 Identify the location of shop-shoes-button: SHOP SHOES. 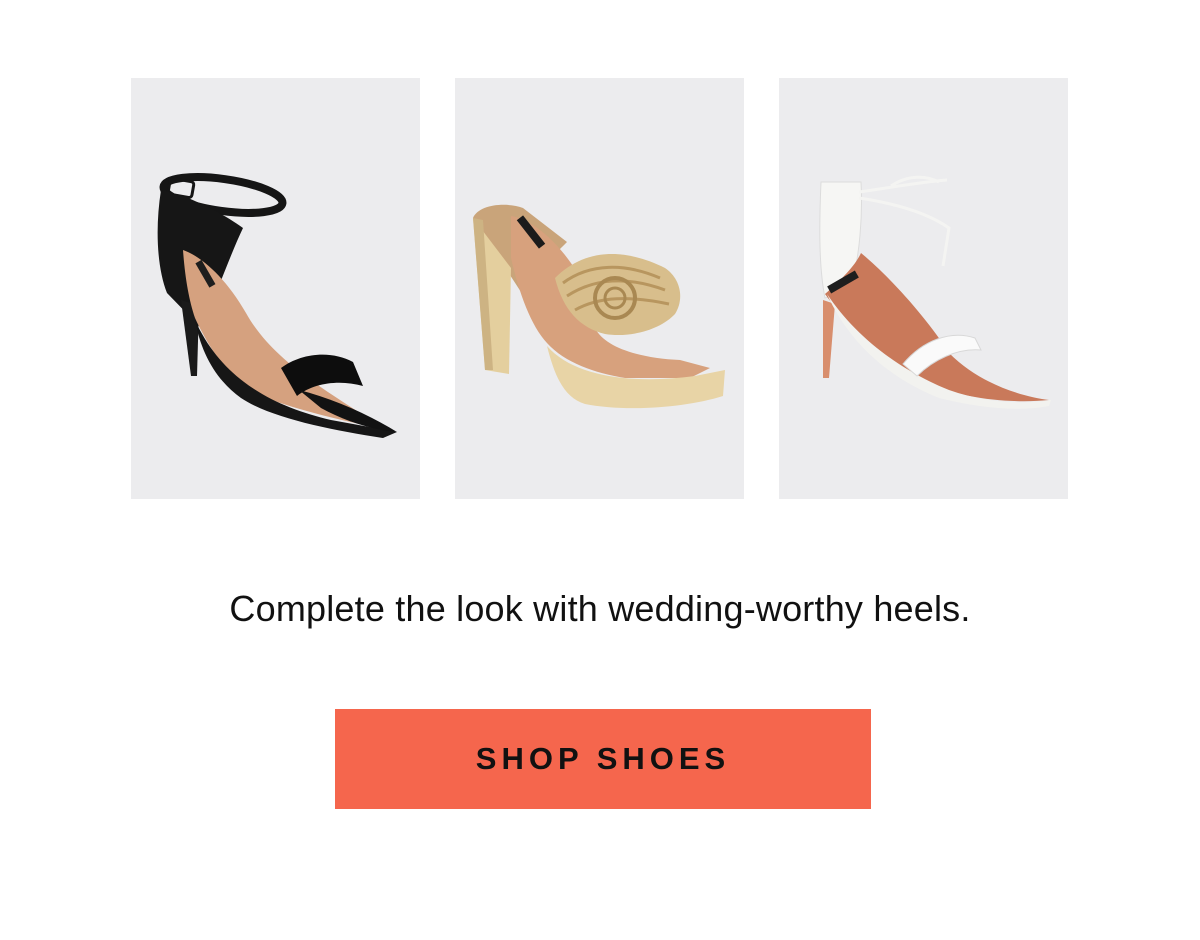
(603, 759).